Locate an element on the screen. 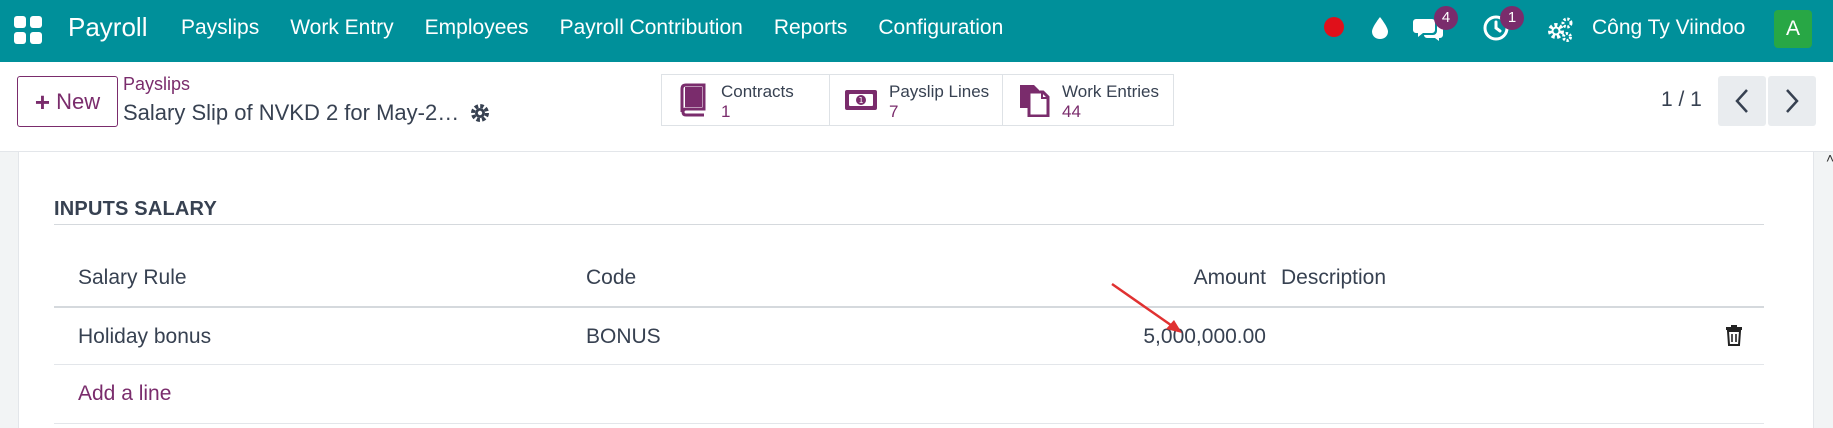 This screenshot has width=1833, height=428. payslip-lines-smart-button: 1 Payslip Lines 7 is located at coordinates (916, 100).